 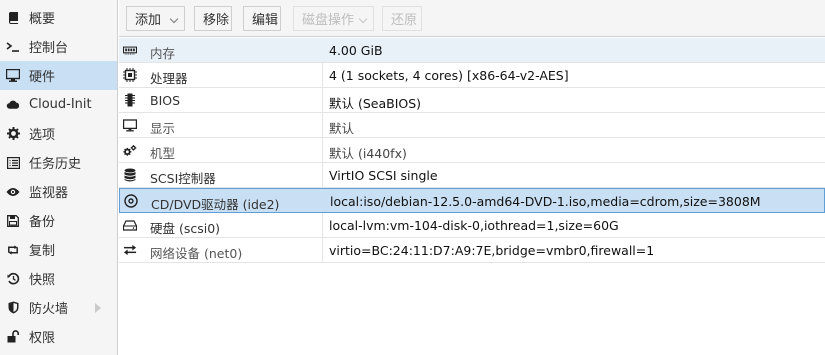 I want to click on hardware-row-key: 硬盘 (scsi0), so click(x=185, y=228).